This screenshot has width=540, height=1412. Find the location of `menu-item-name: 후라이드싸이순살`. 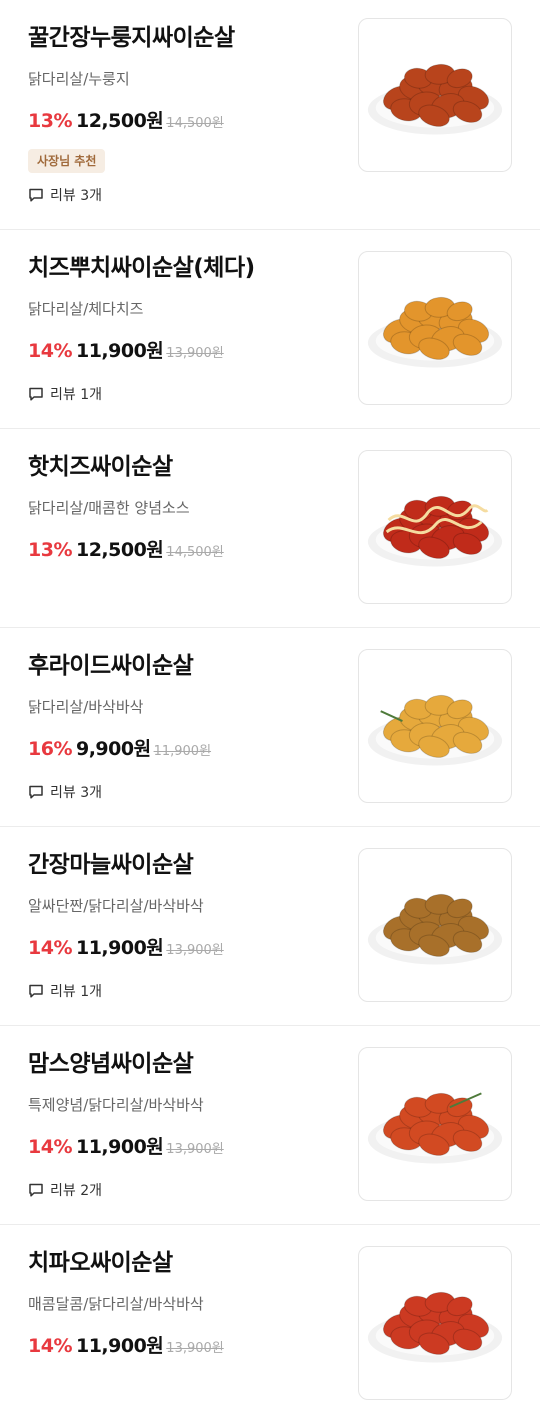

menu-item-name: 후라이드싸이순살 is located at coordinates (111, 666).